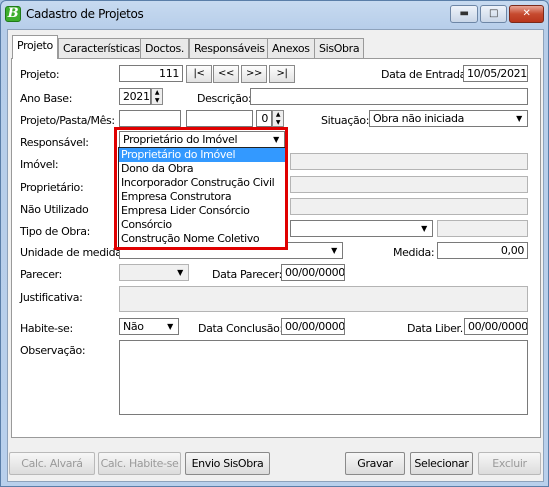 The width and height of the screenshot is (549, 487). I want to click on situacao-value: Obra não iniciada, so click(419, 118).